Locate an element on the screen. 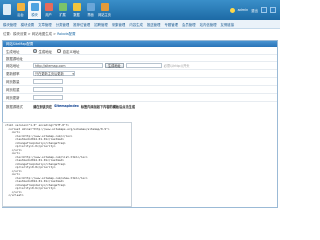  row-data-source: 数据源地址 is located at coordinates (140, 58).